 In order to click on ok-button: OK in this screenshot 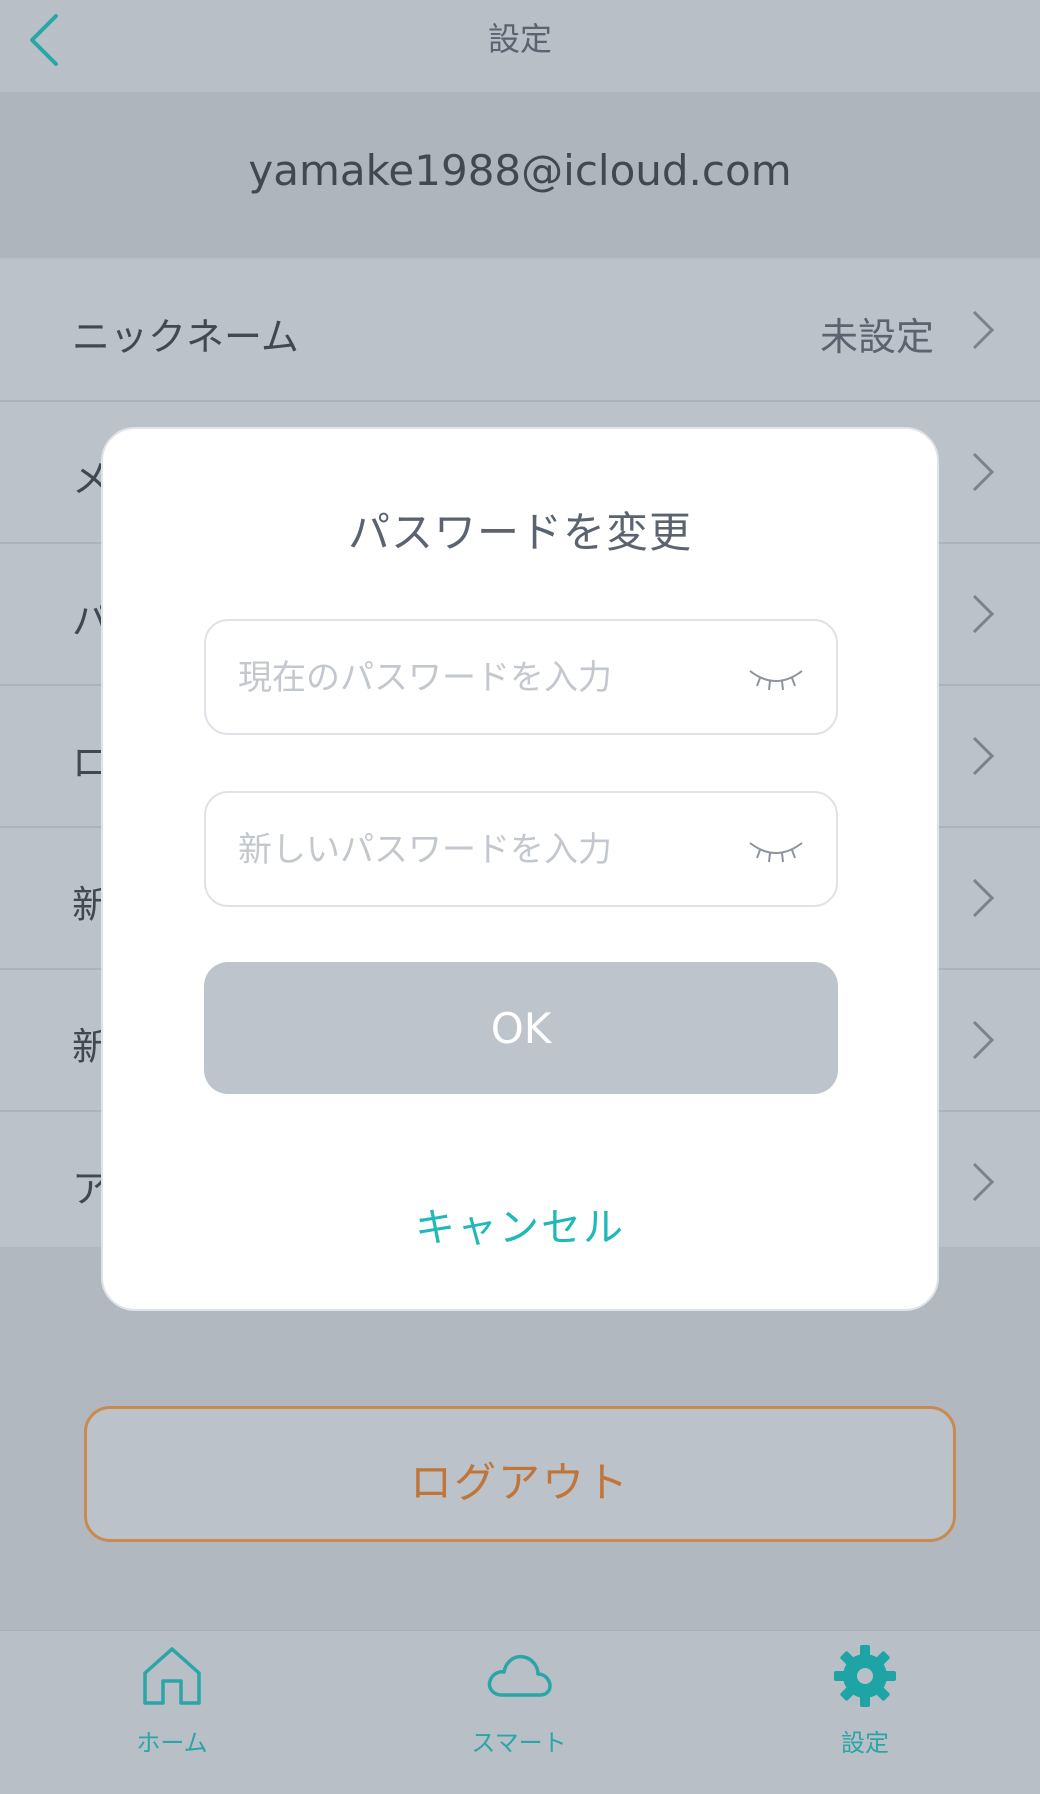, I will do `click(521, 1028)`.